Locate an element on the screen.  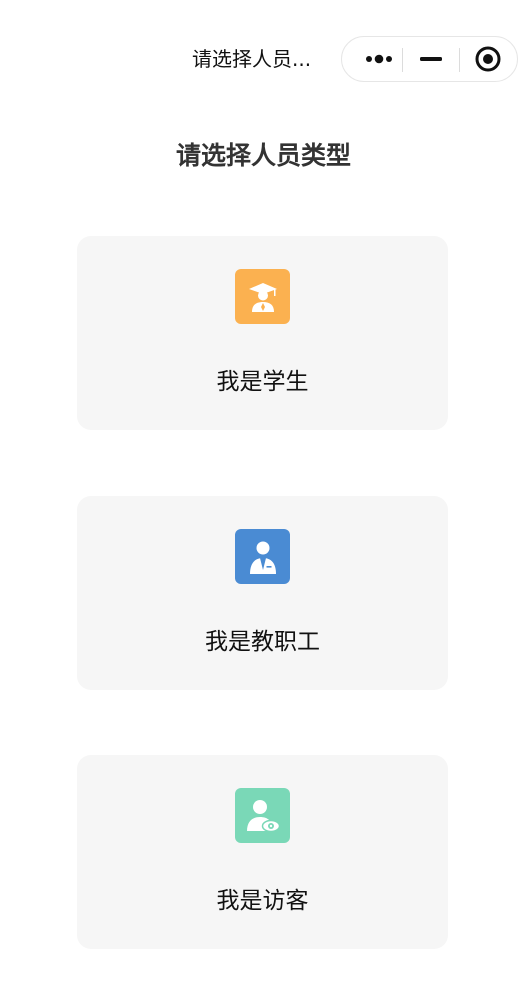
option-label-staff: 我是教职工 is located at coordinates (262, 642).